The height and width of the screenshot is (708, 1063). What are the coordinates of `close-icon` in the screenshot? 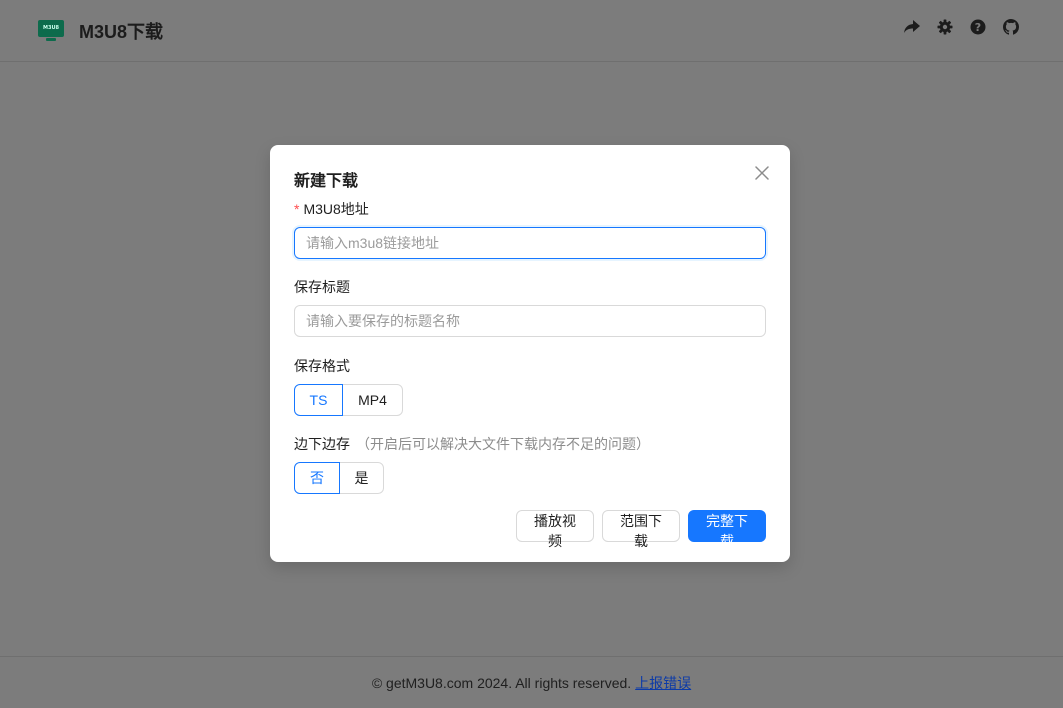 It's located at (762, 173).